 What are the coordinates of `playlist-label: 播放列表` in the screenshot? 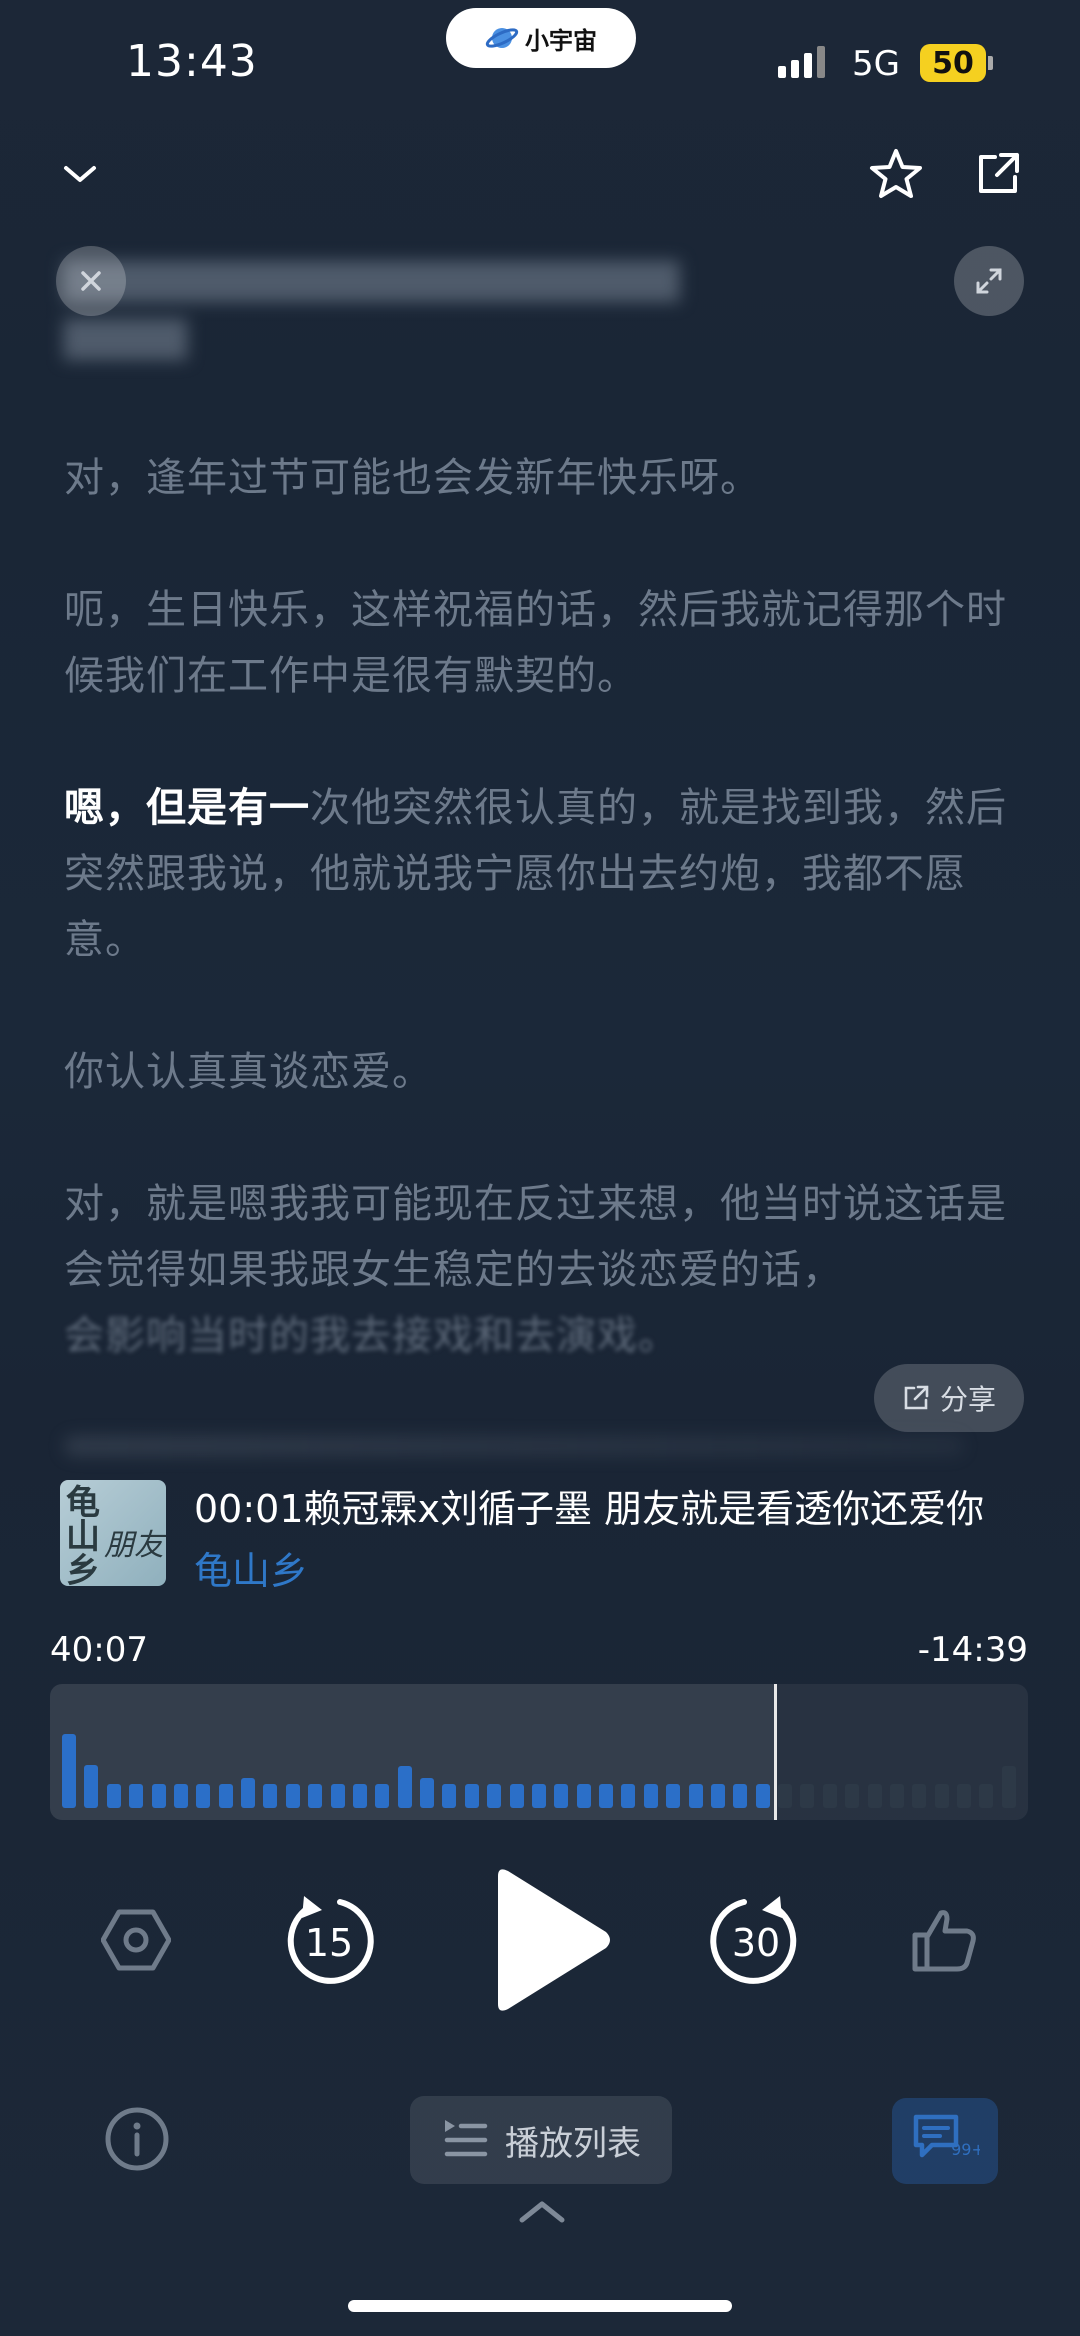 It's located at (573, 2143).